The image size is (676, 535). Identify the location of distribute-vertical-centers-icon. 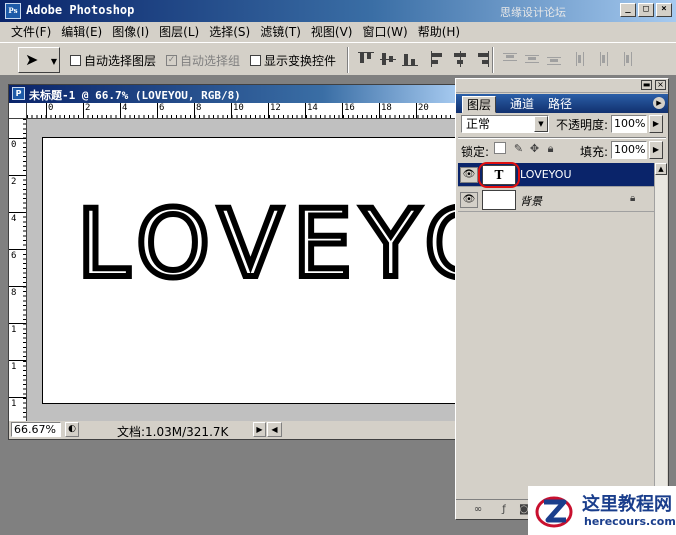
(532, 59).